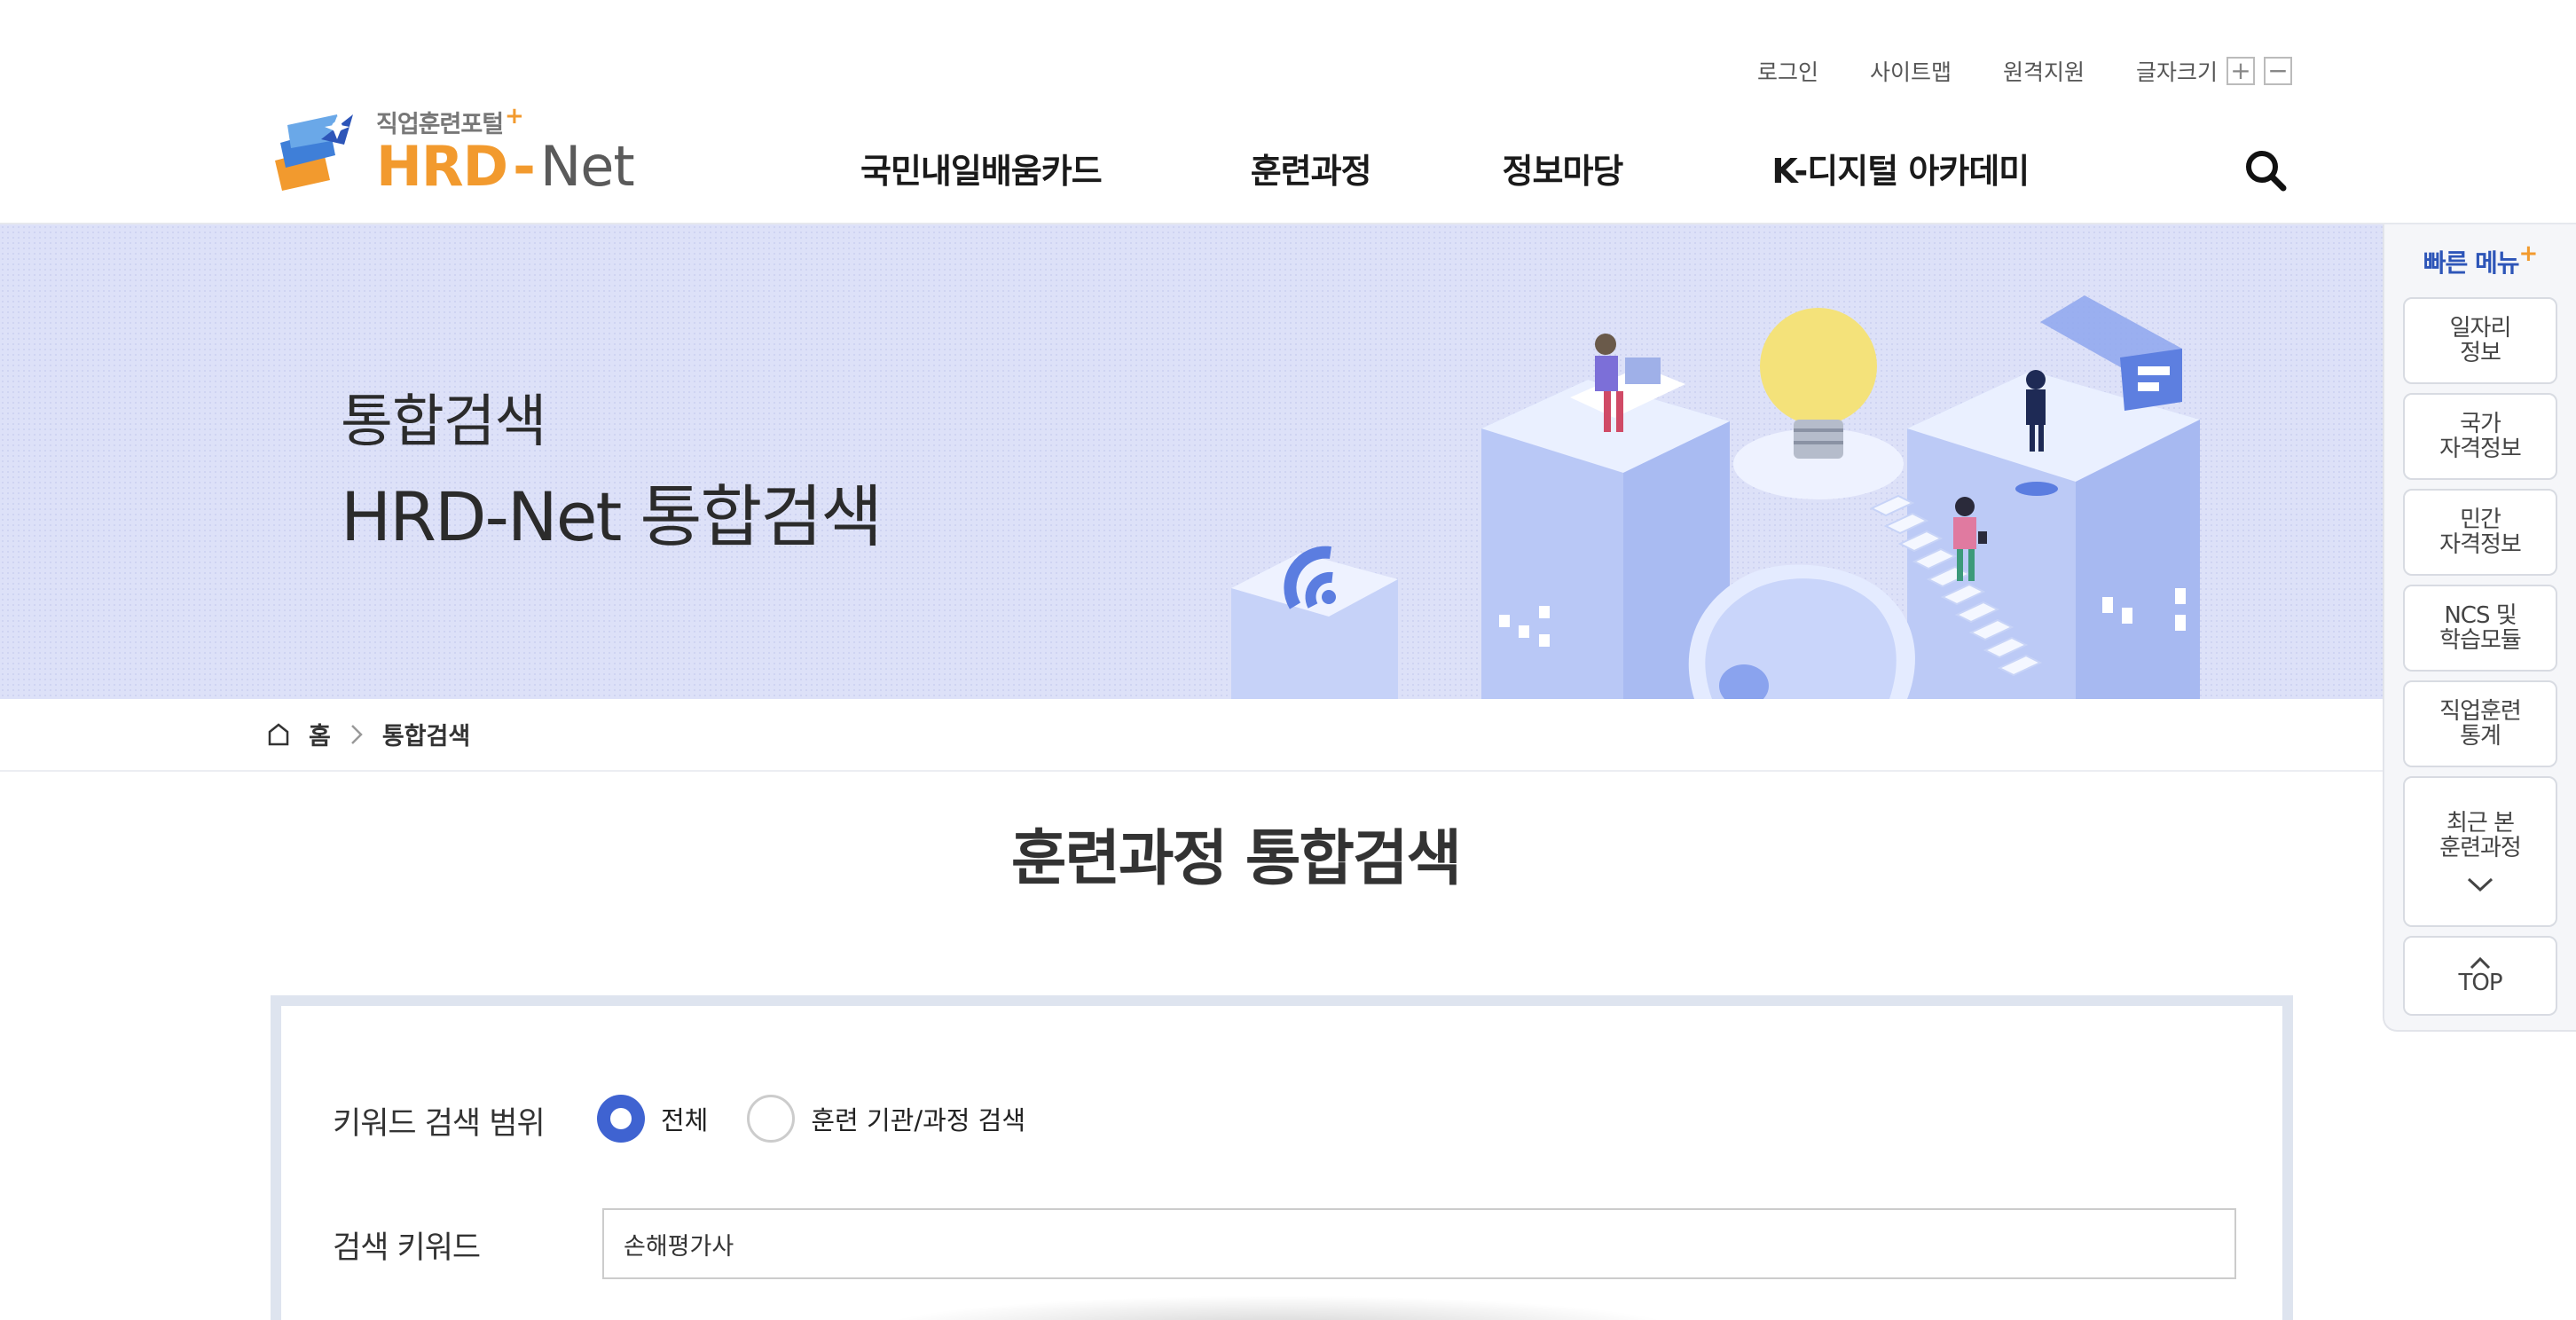  What do you see at coordinates (1419, 1243) in the screenshot?
I see `keyword-input` at bounding box center [1419, 1243].